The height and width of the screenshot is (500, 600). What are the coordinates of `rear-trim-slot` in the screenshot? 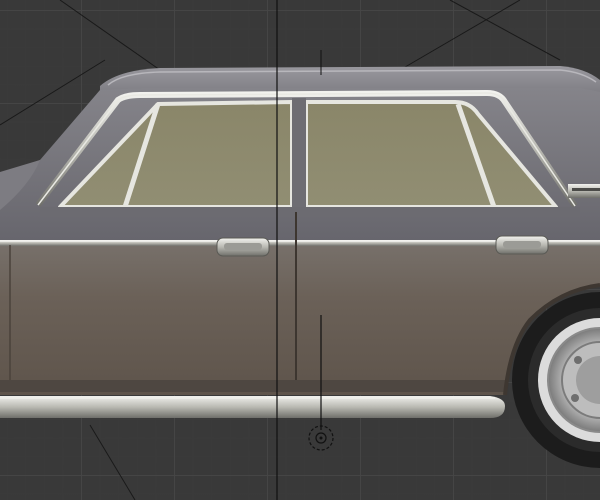 It's located at (586, 189).